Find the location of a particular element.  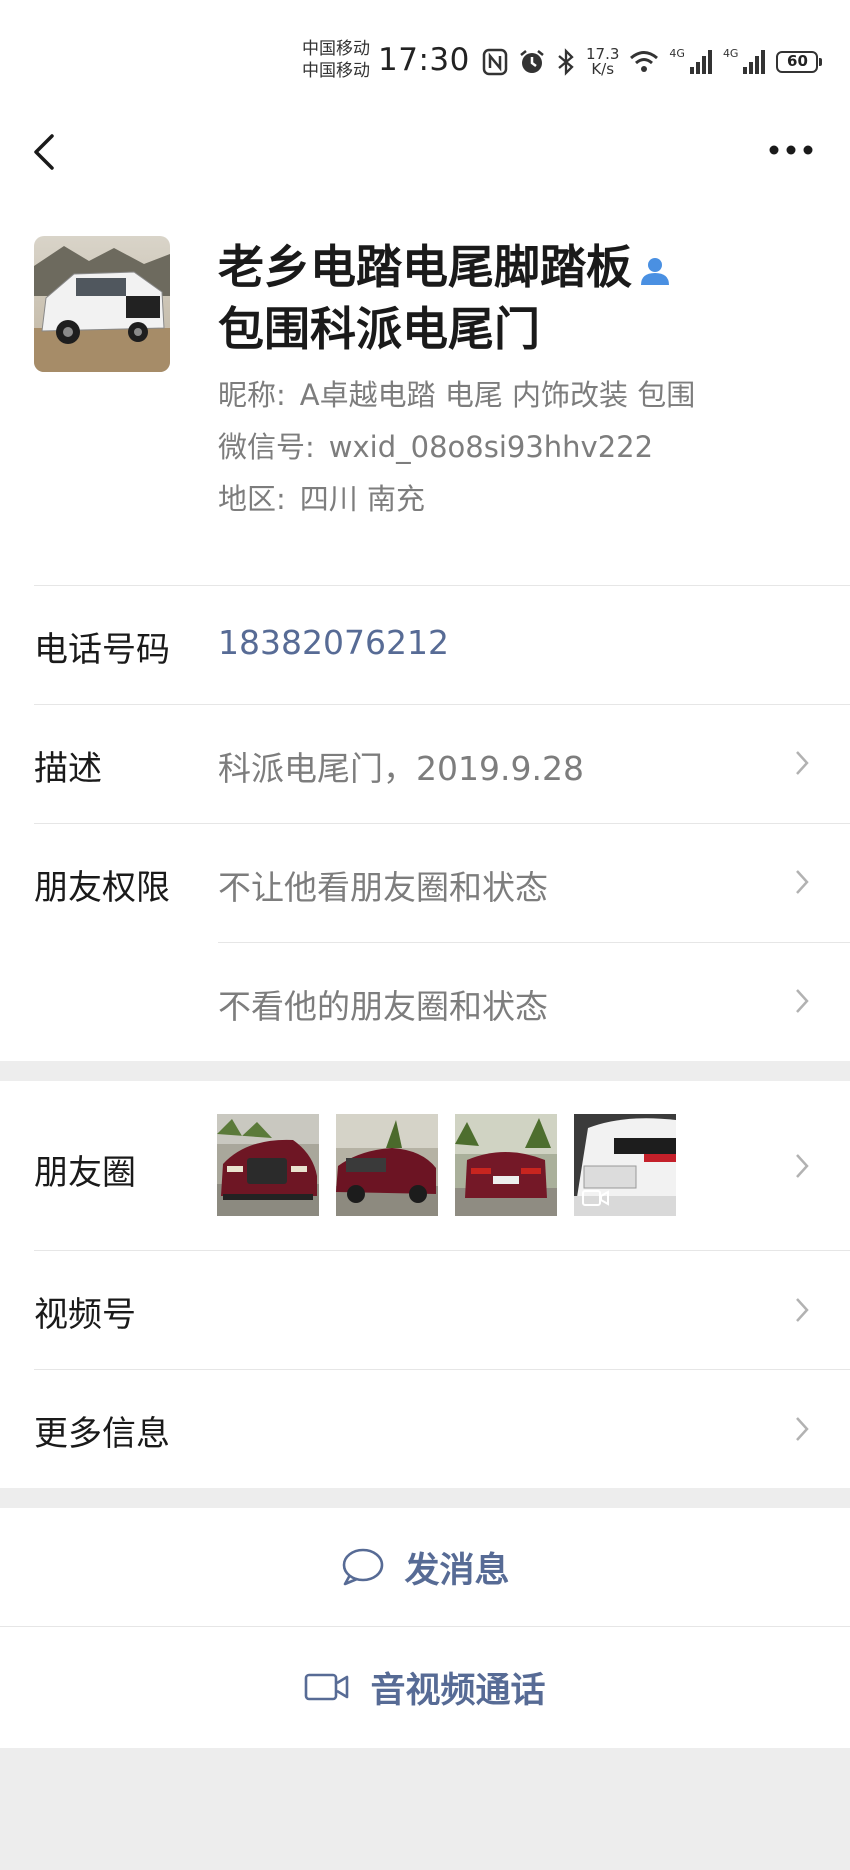

name-line-2: 包围科派电尾门 is located at coordinates (379, 329).